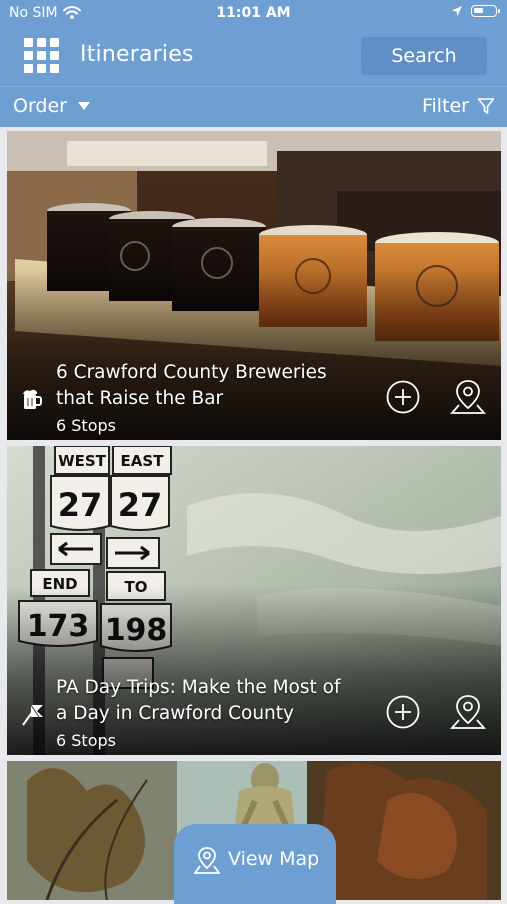  I want to click on battery-icon, so click(485, 11).